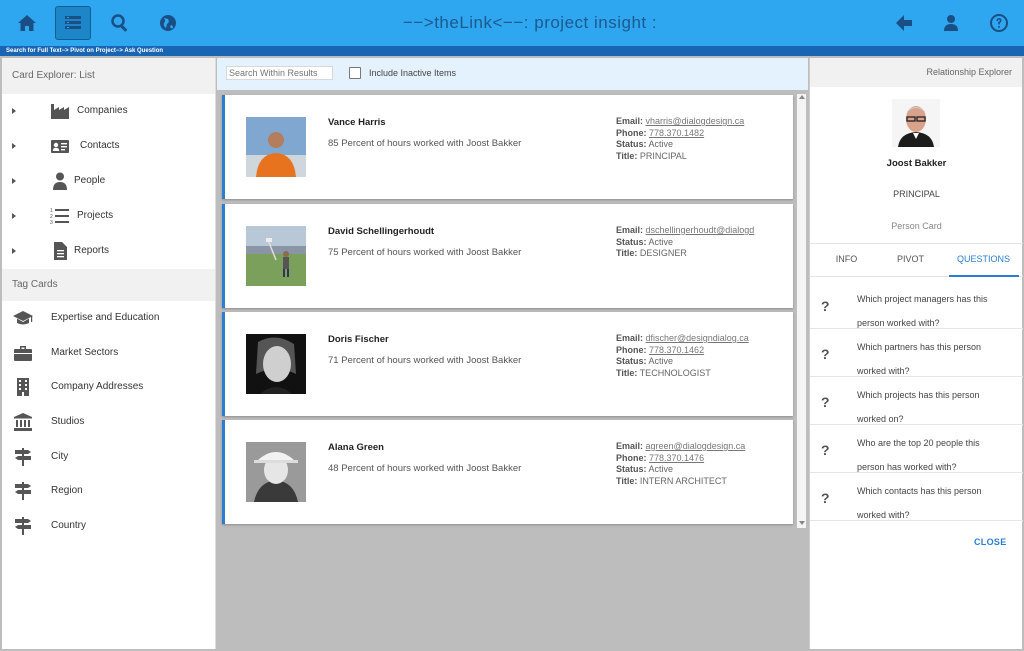 Image resolution: width=1024 pixels, height=651 pixels. What do you see at coordinates (23, 387) in the screenshot?
I see `building-icon` at bounding box center [23, 387].